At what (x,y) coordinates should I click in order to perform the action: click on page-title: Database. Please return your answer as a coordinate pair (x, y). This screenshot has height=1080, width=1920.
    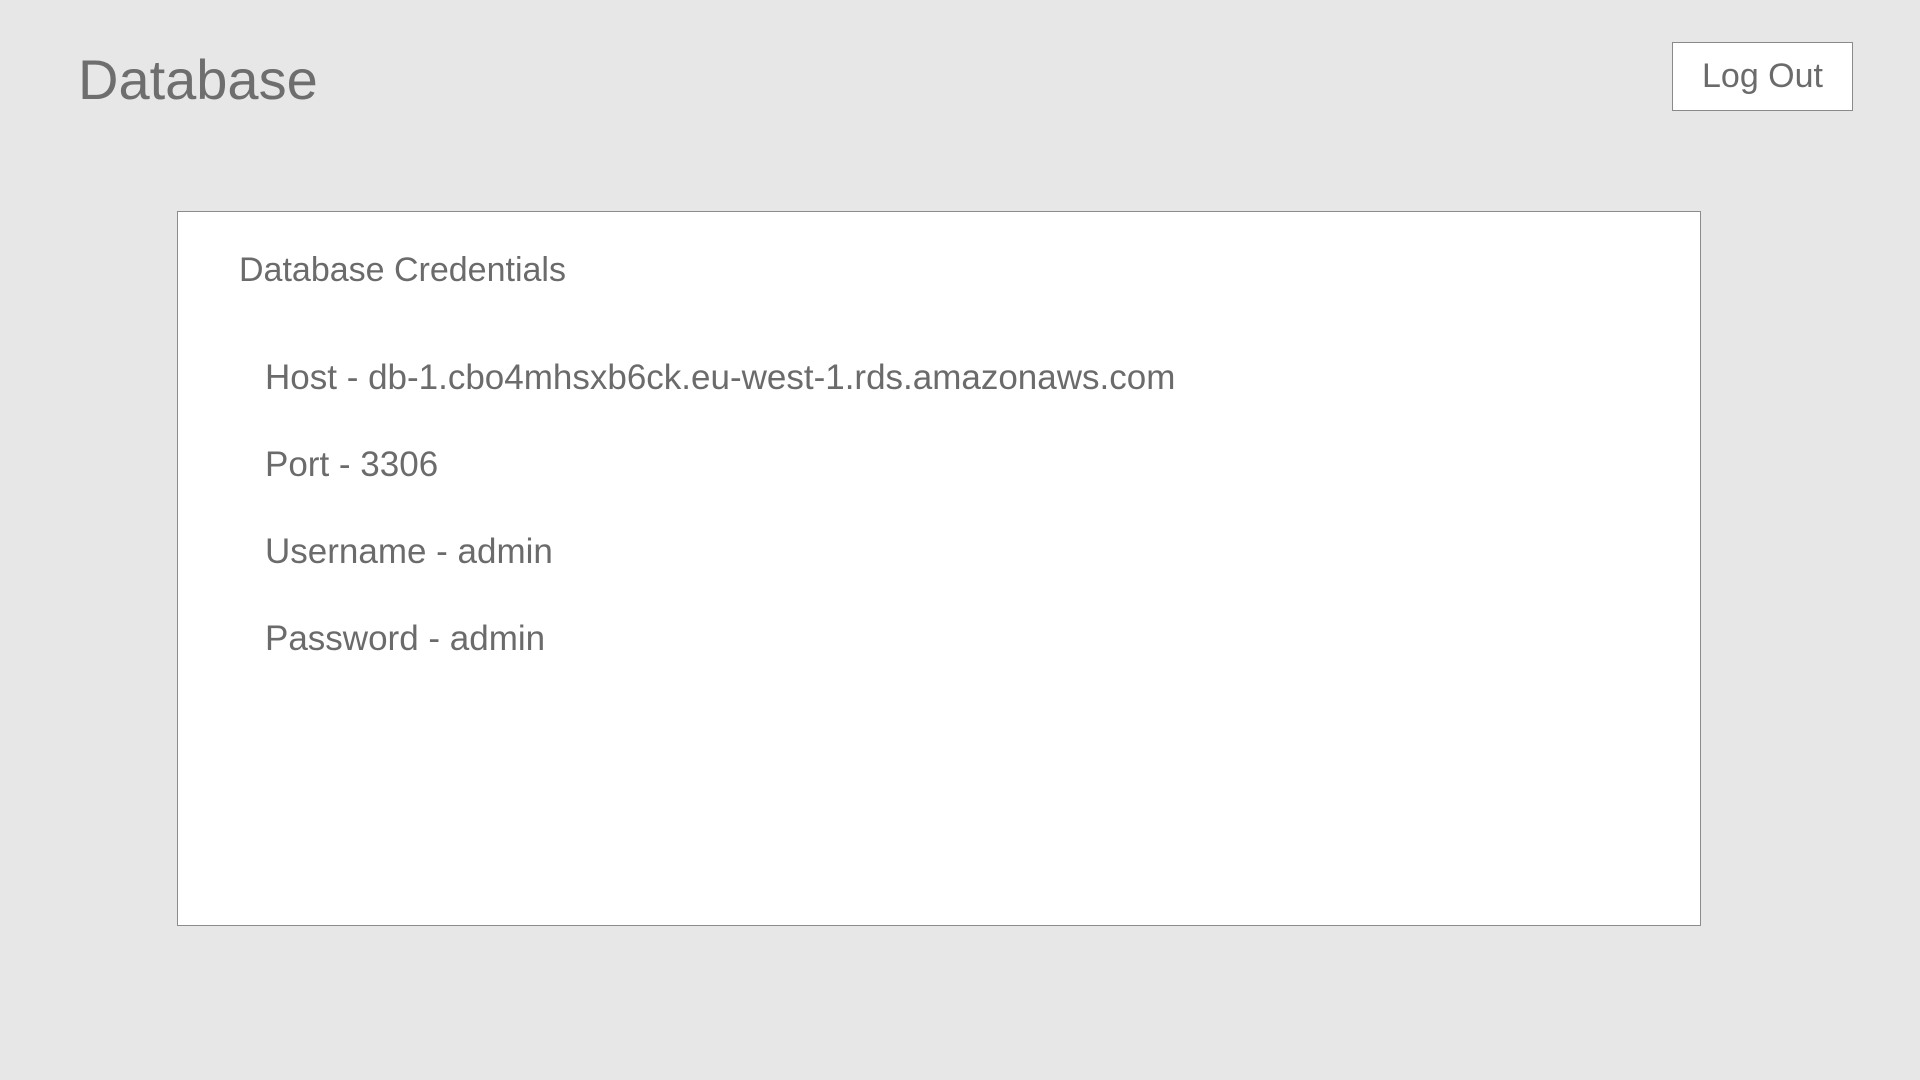
    Looking at the image, I should click on (198, 79).